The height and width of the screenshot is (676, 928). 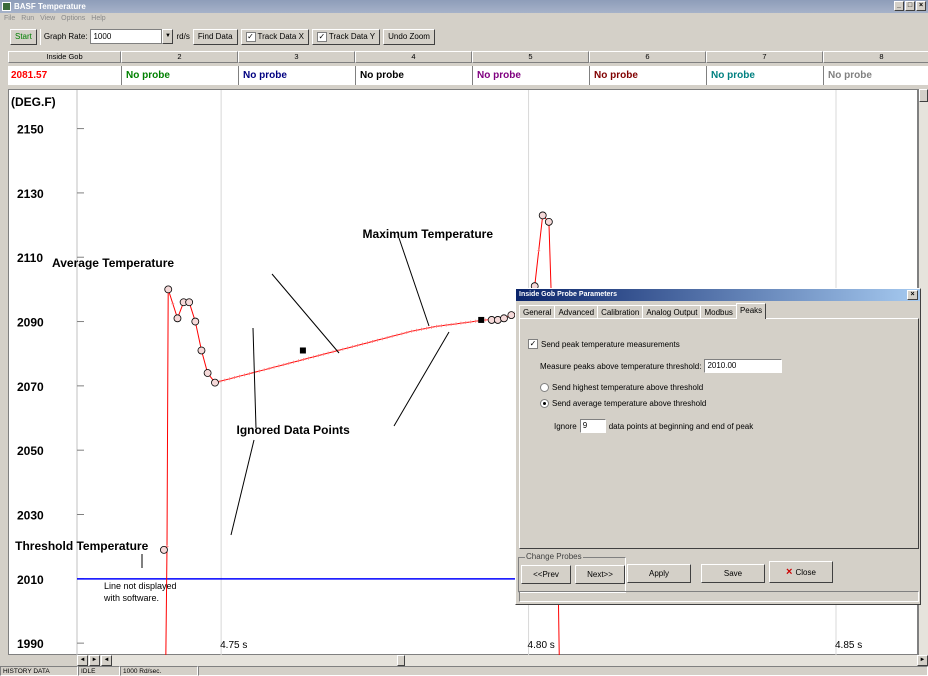 What do you see at coordinates (751, 311) in the screenshot?
I see `tab-peaks: Peaks` at bounding box center [751, 311].